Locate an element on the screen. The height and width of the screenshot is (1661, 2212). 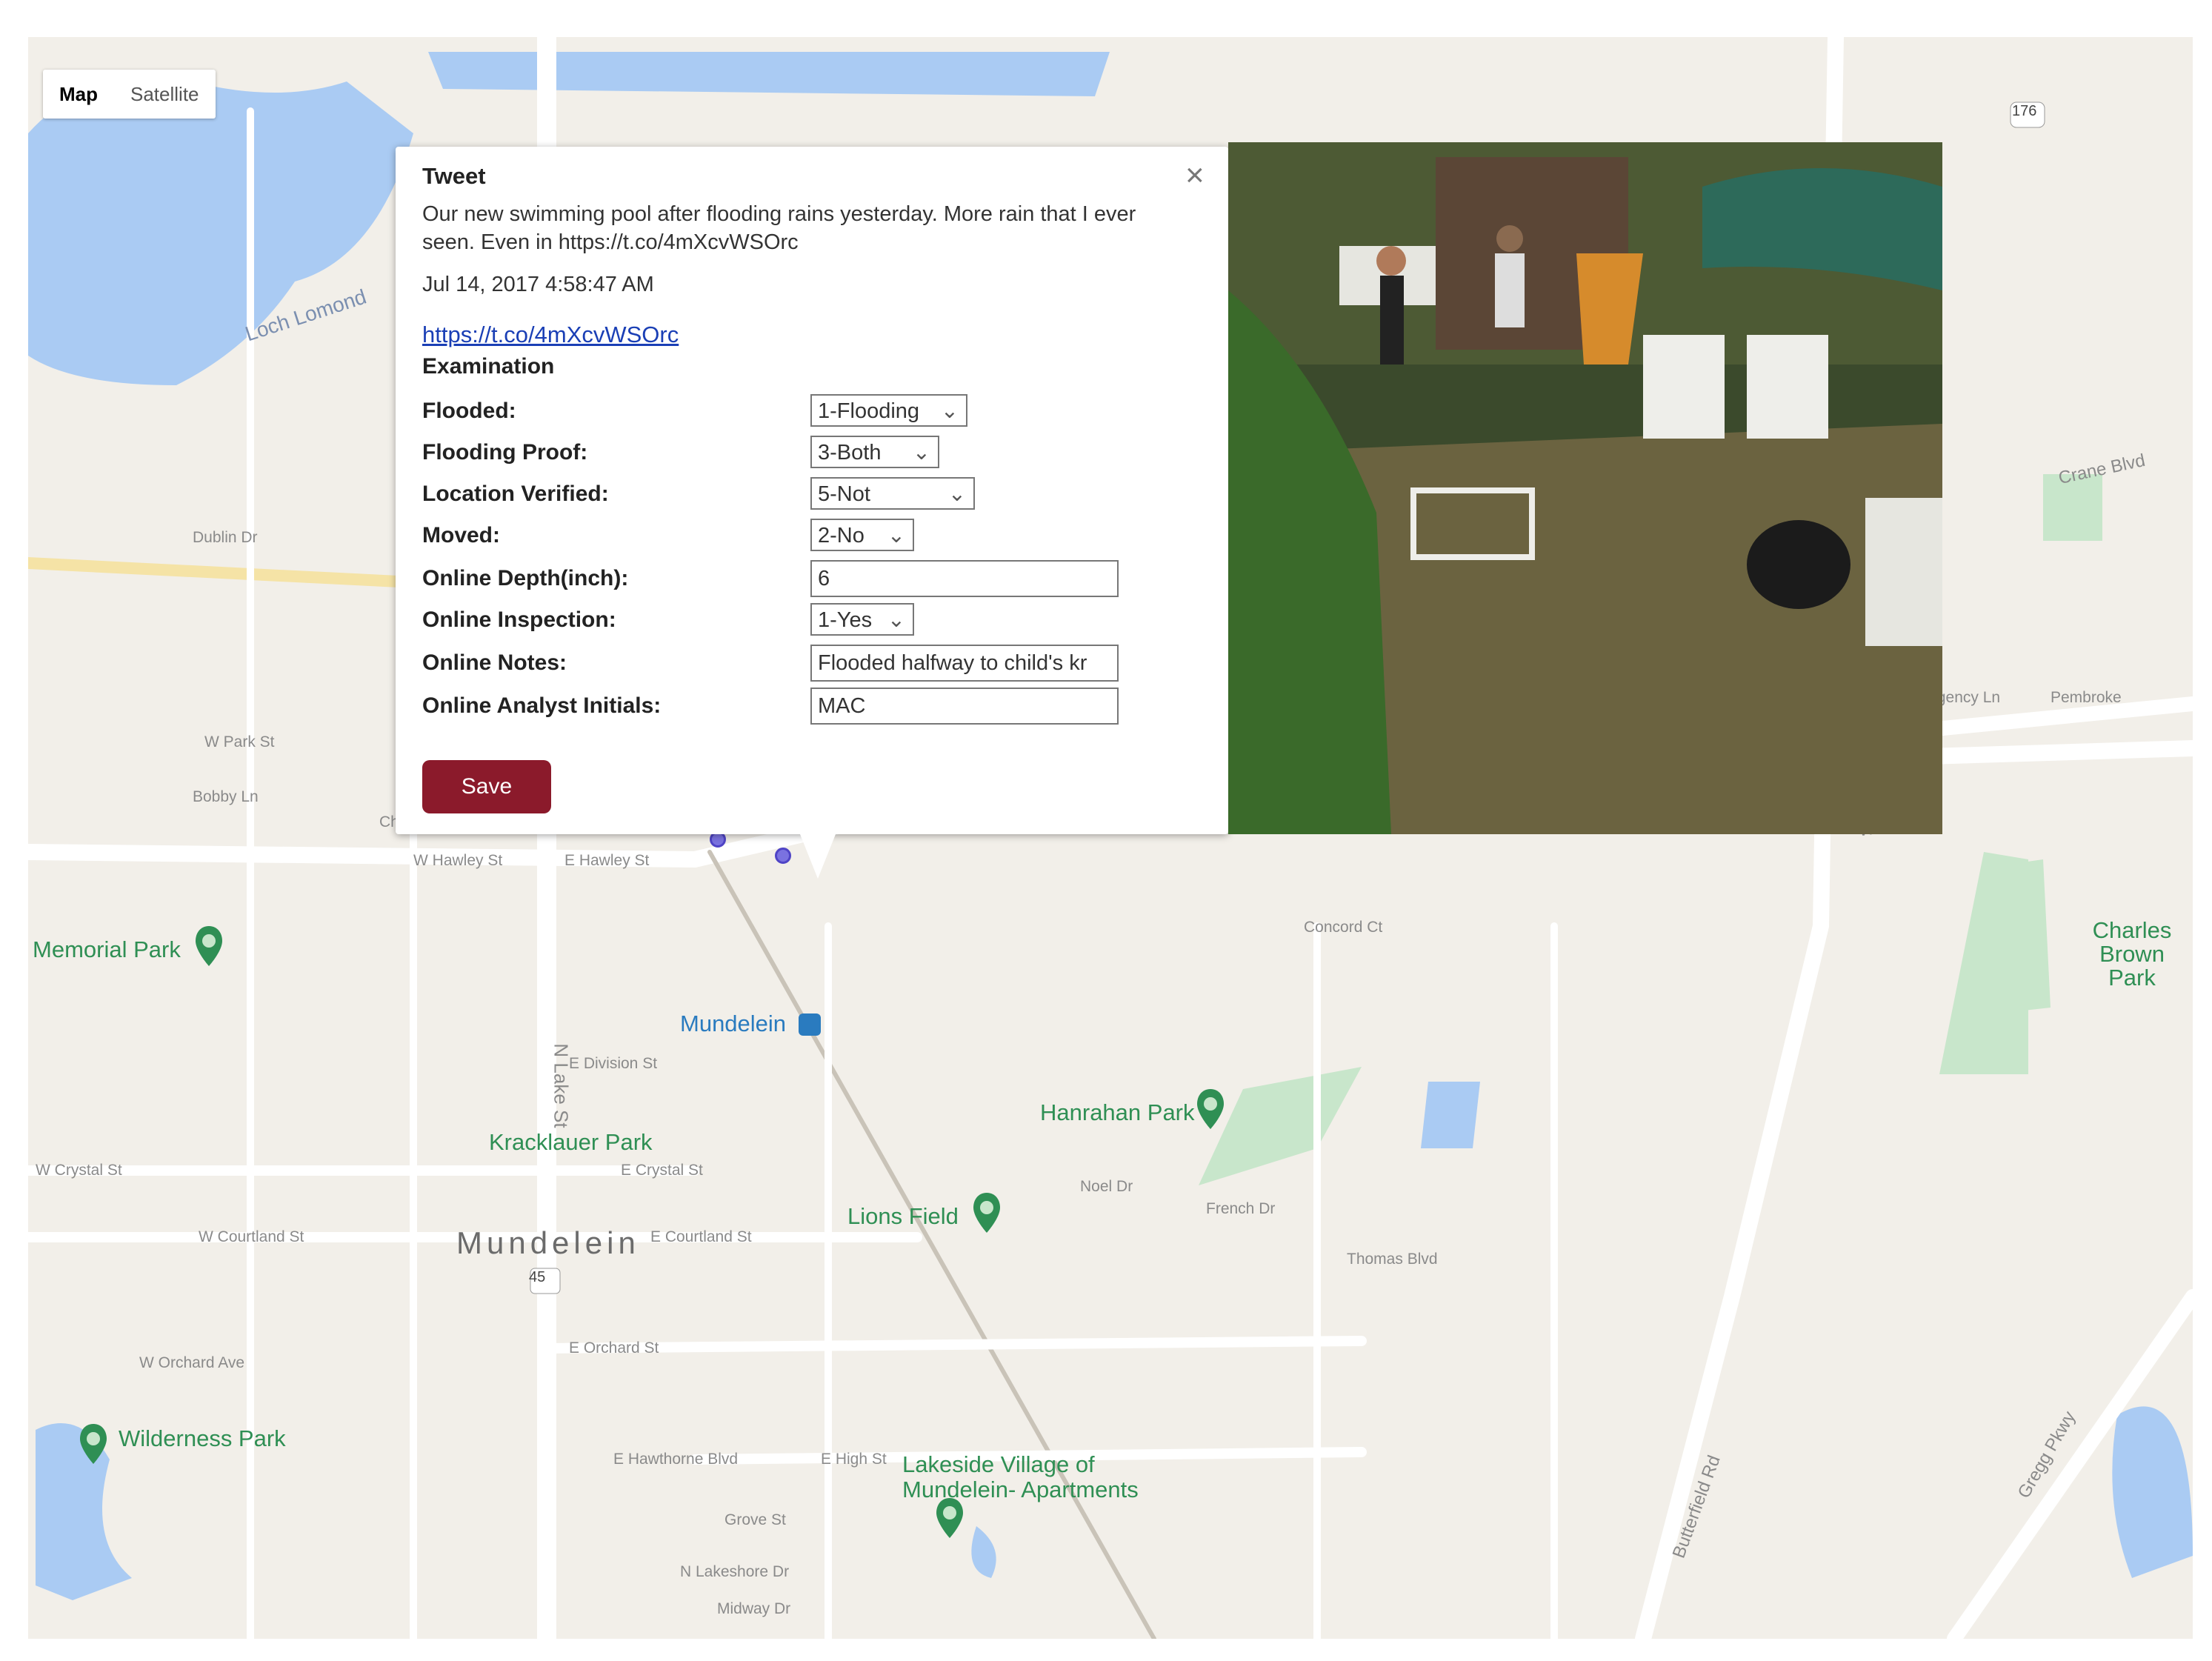
online-inspection-label: Online Inspection: is located at coordinates (519, 620).